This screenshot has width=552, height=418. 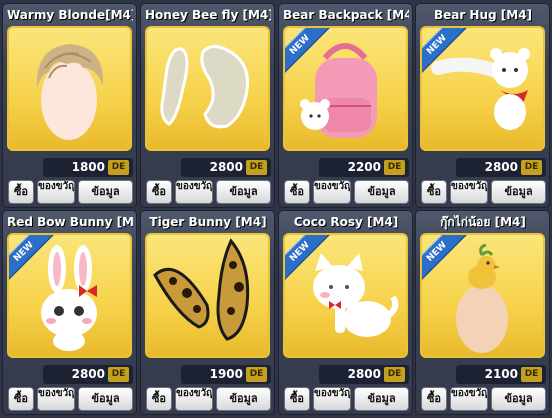 What do you see at coordinates (208, 222) in the screenshot?
I see `item-name: Tiger Bunny [M4]` at bounding box center [208, 222].